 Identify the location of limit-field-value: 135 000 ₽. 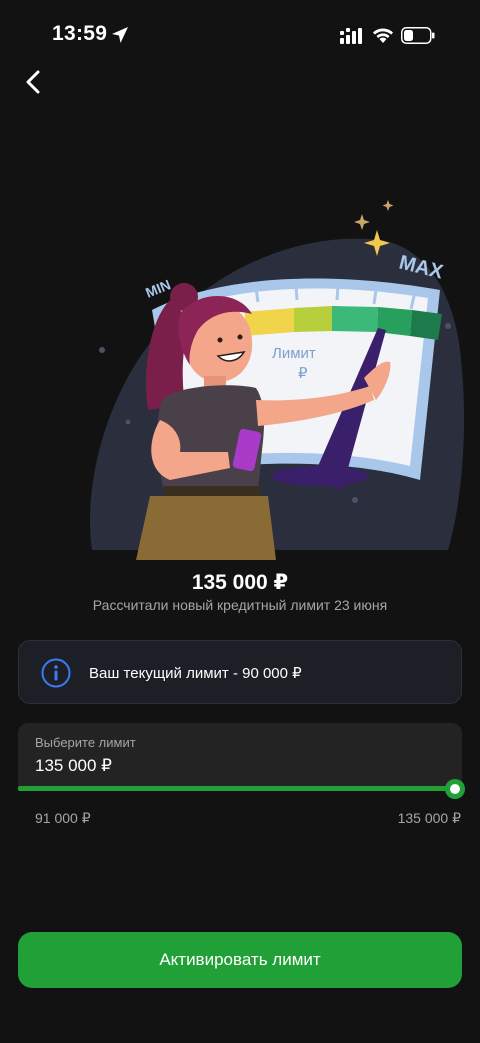
(73, 766).